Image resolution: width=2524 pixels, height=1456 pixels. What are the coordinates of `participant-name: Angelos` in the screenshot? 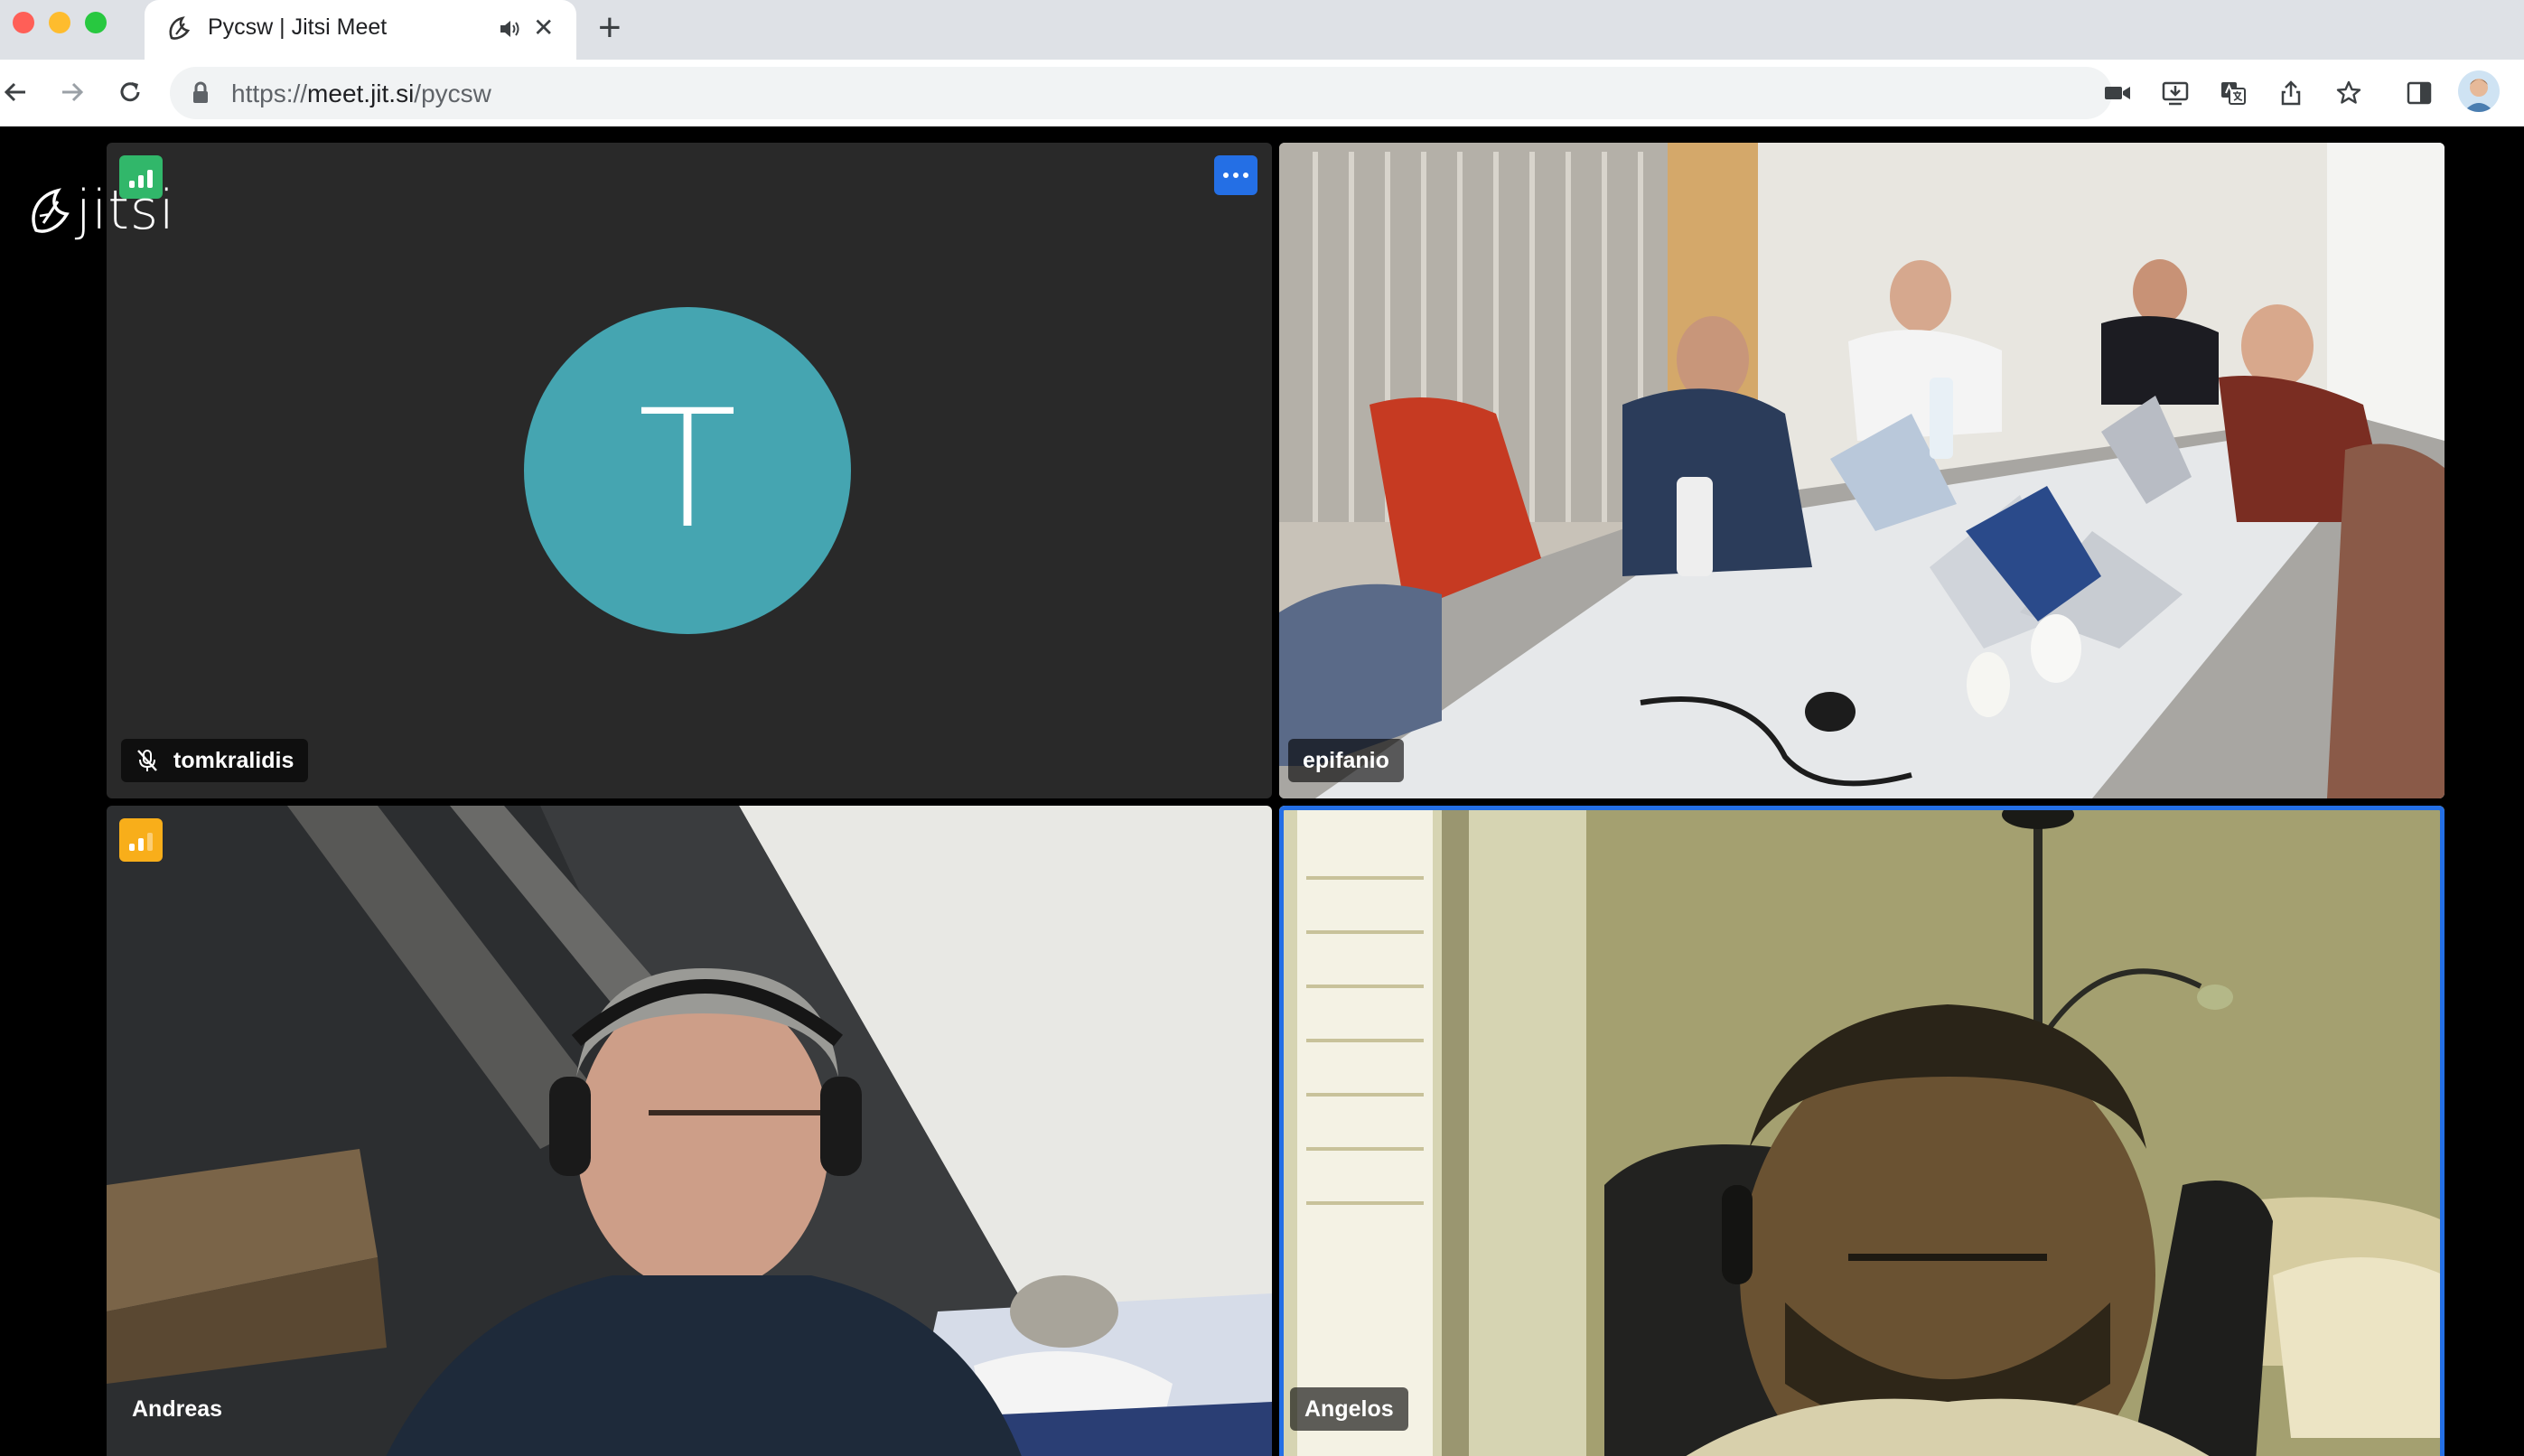 It's located at (1349, 1408).